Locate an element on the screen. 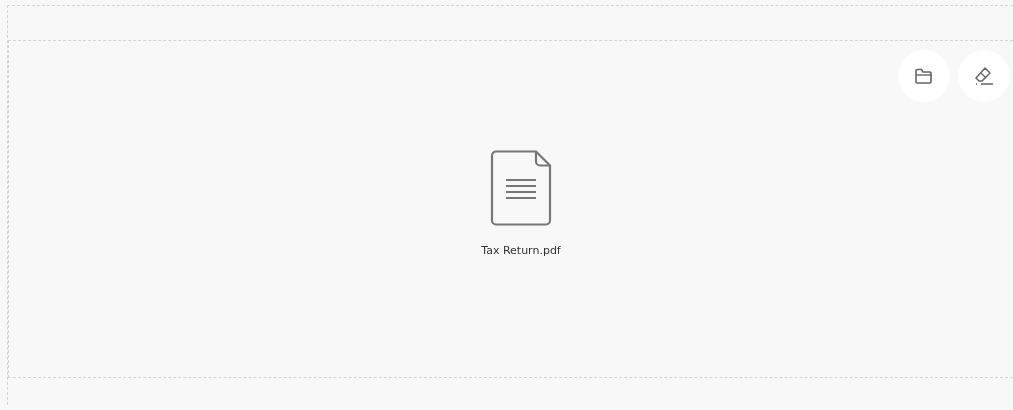 The width and height of the screenshot is (1013, 410). folder-icon is located at coordinates (924, 76).